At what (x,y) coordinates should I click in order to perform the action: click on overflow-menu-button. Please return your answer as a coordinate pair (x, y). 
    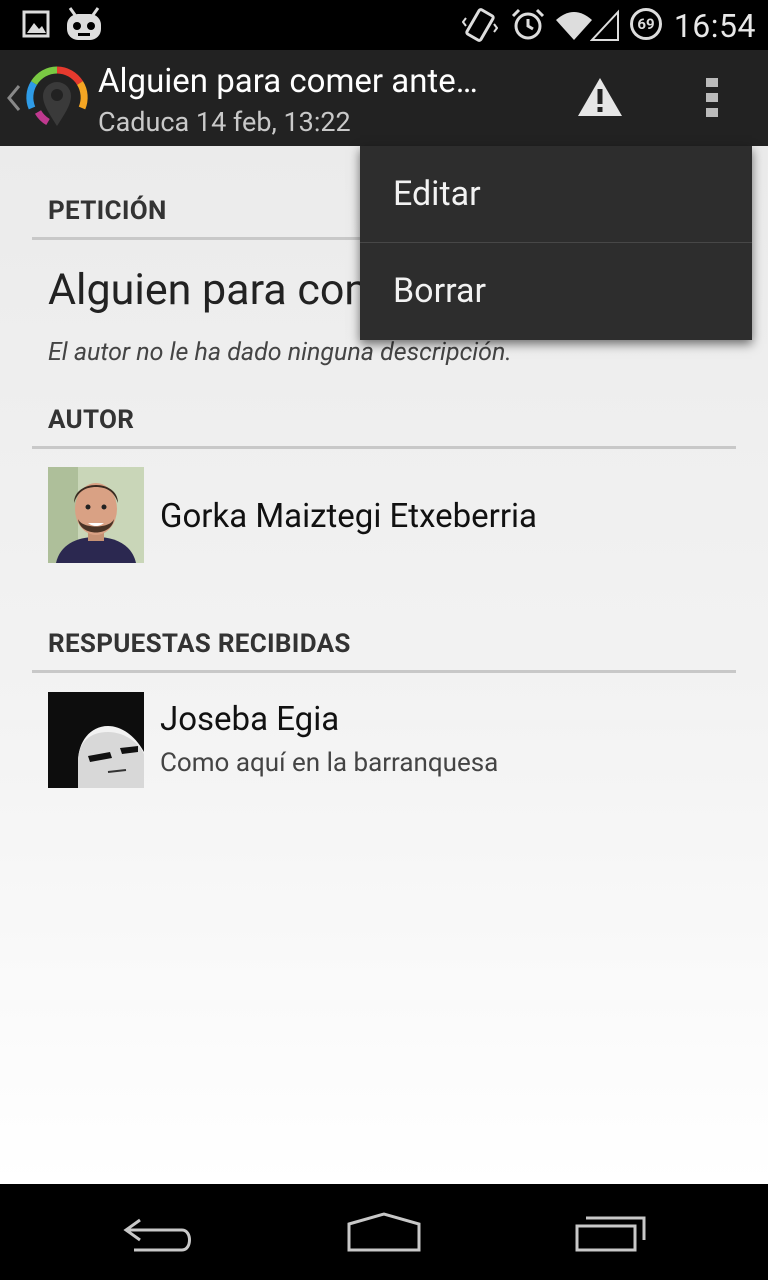
    Looking at the image, I should click on (712, 98).